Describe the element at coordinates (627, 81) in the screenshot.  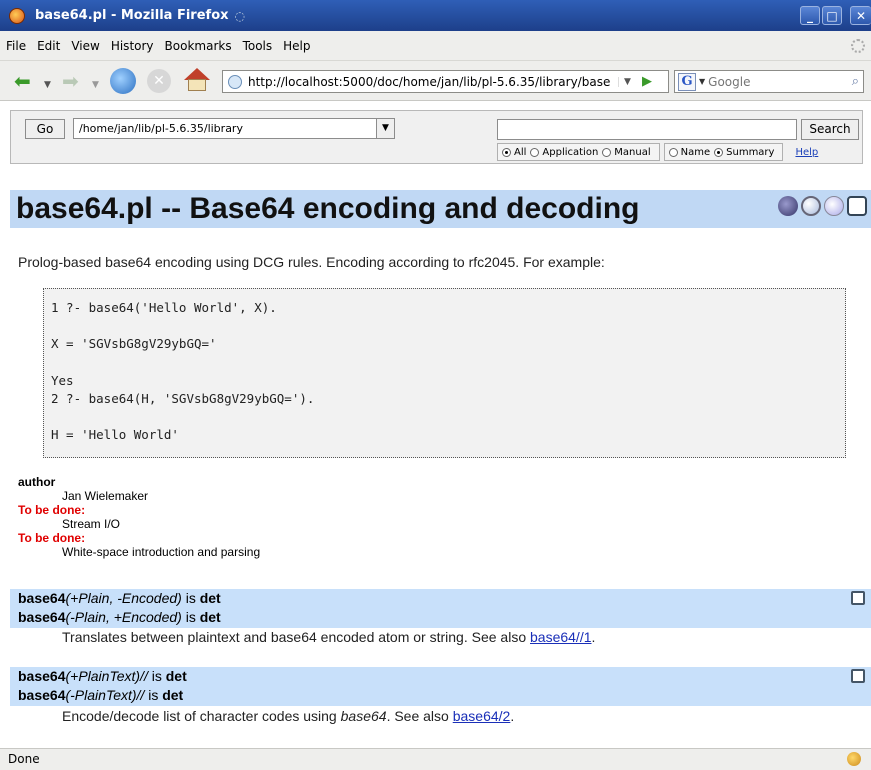
I see `url-history-dropdown: ▼` at that location.